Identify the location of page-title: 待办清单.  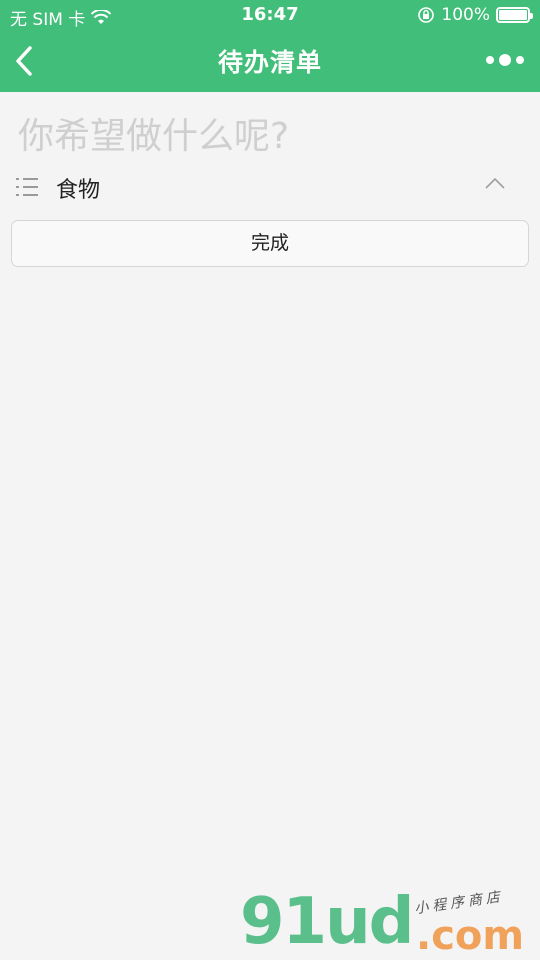
(269, 62).